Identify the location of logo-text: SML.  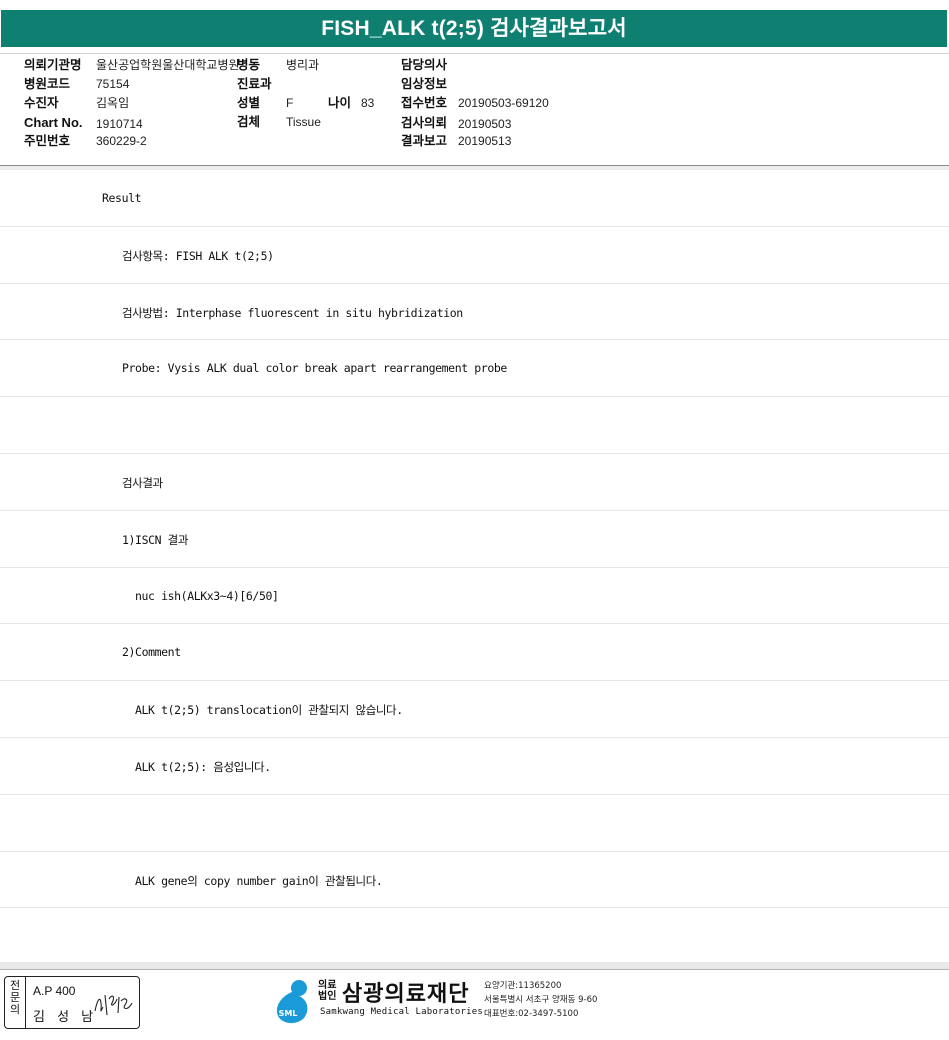
(288, 1013).